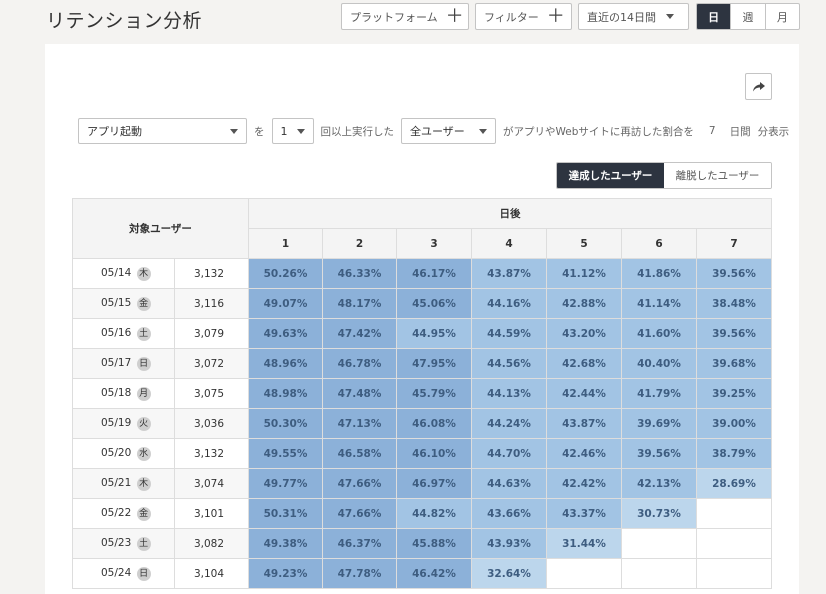  I want to click on cohort-count: 3,072, so click(211, 363).